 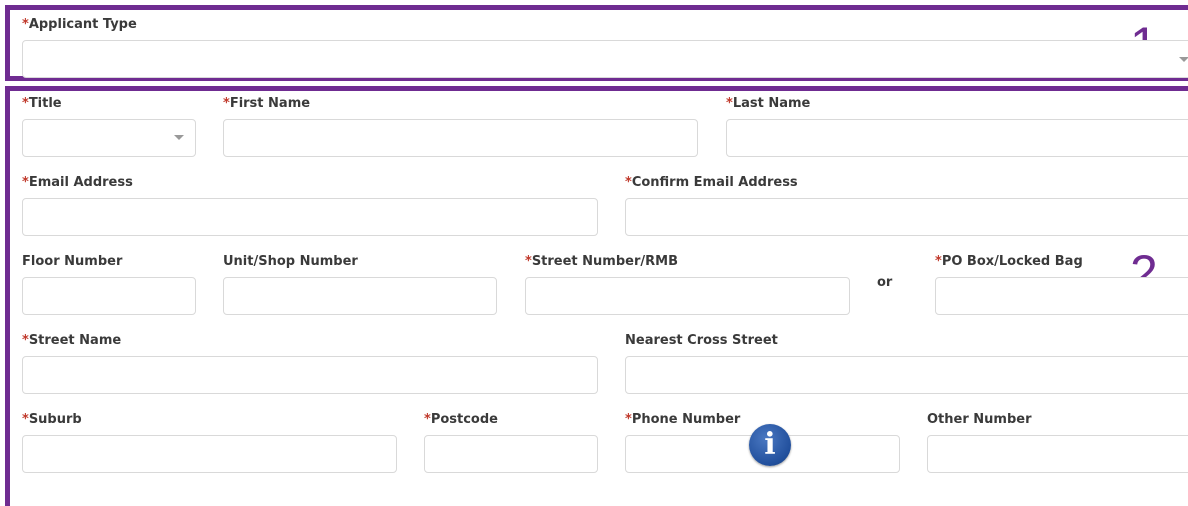 I want to click on street-number-input, so click(x=687, y=296).